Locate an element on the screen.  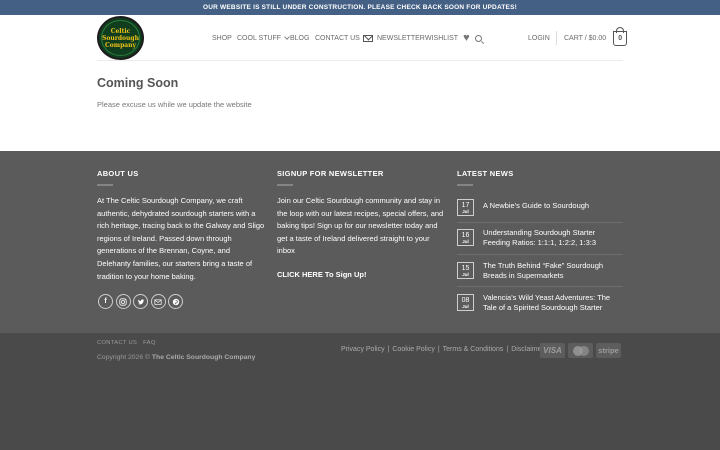
logo-ring is located at coordinates (120, 38).